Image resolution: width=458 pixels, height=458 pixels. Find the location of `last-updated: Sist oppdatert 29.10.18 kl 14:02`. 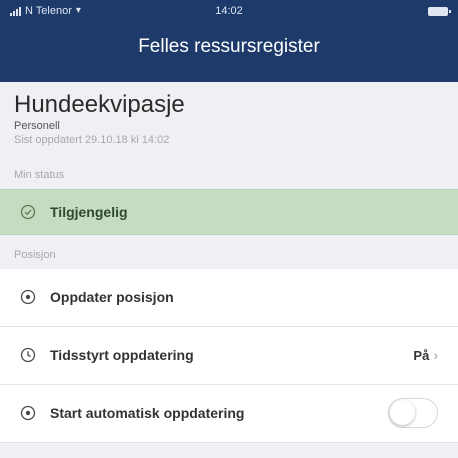

last-updated: Sist oppdatert 29.10.18 kl 14:02 is located at coordinates (92, 139).